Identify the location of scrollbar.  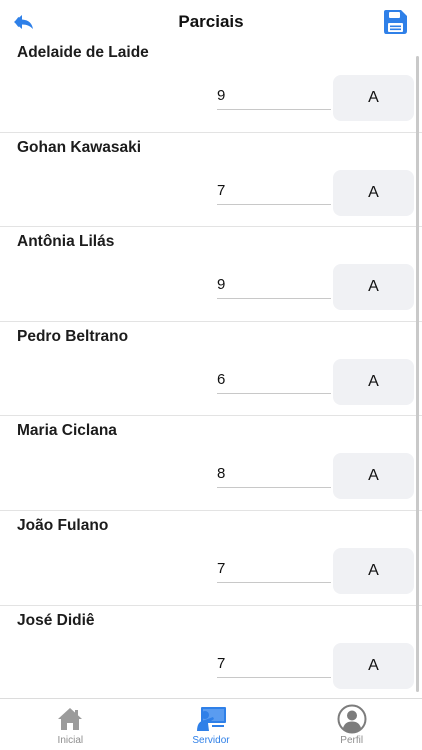
(417, 374).